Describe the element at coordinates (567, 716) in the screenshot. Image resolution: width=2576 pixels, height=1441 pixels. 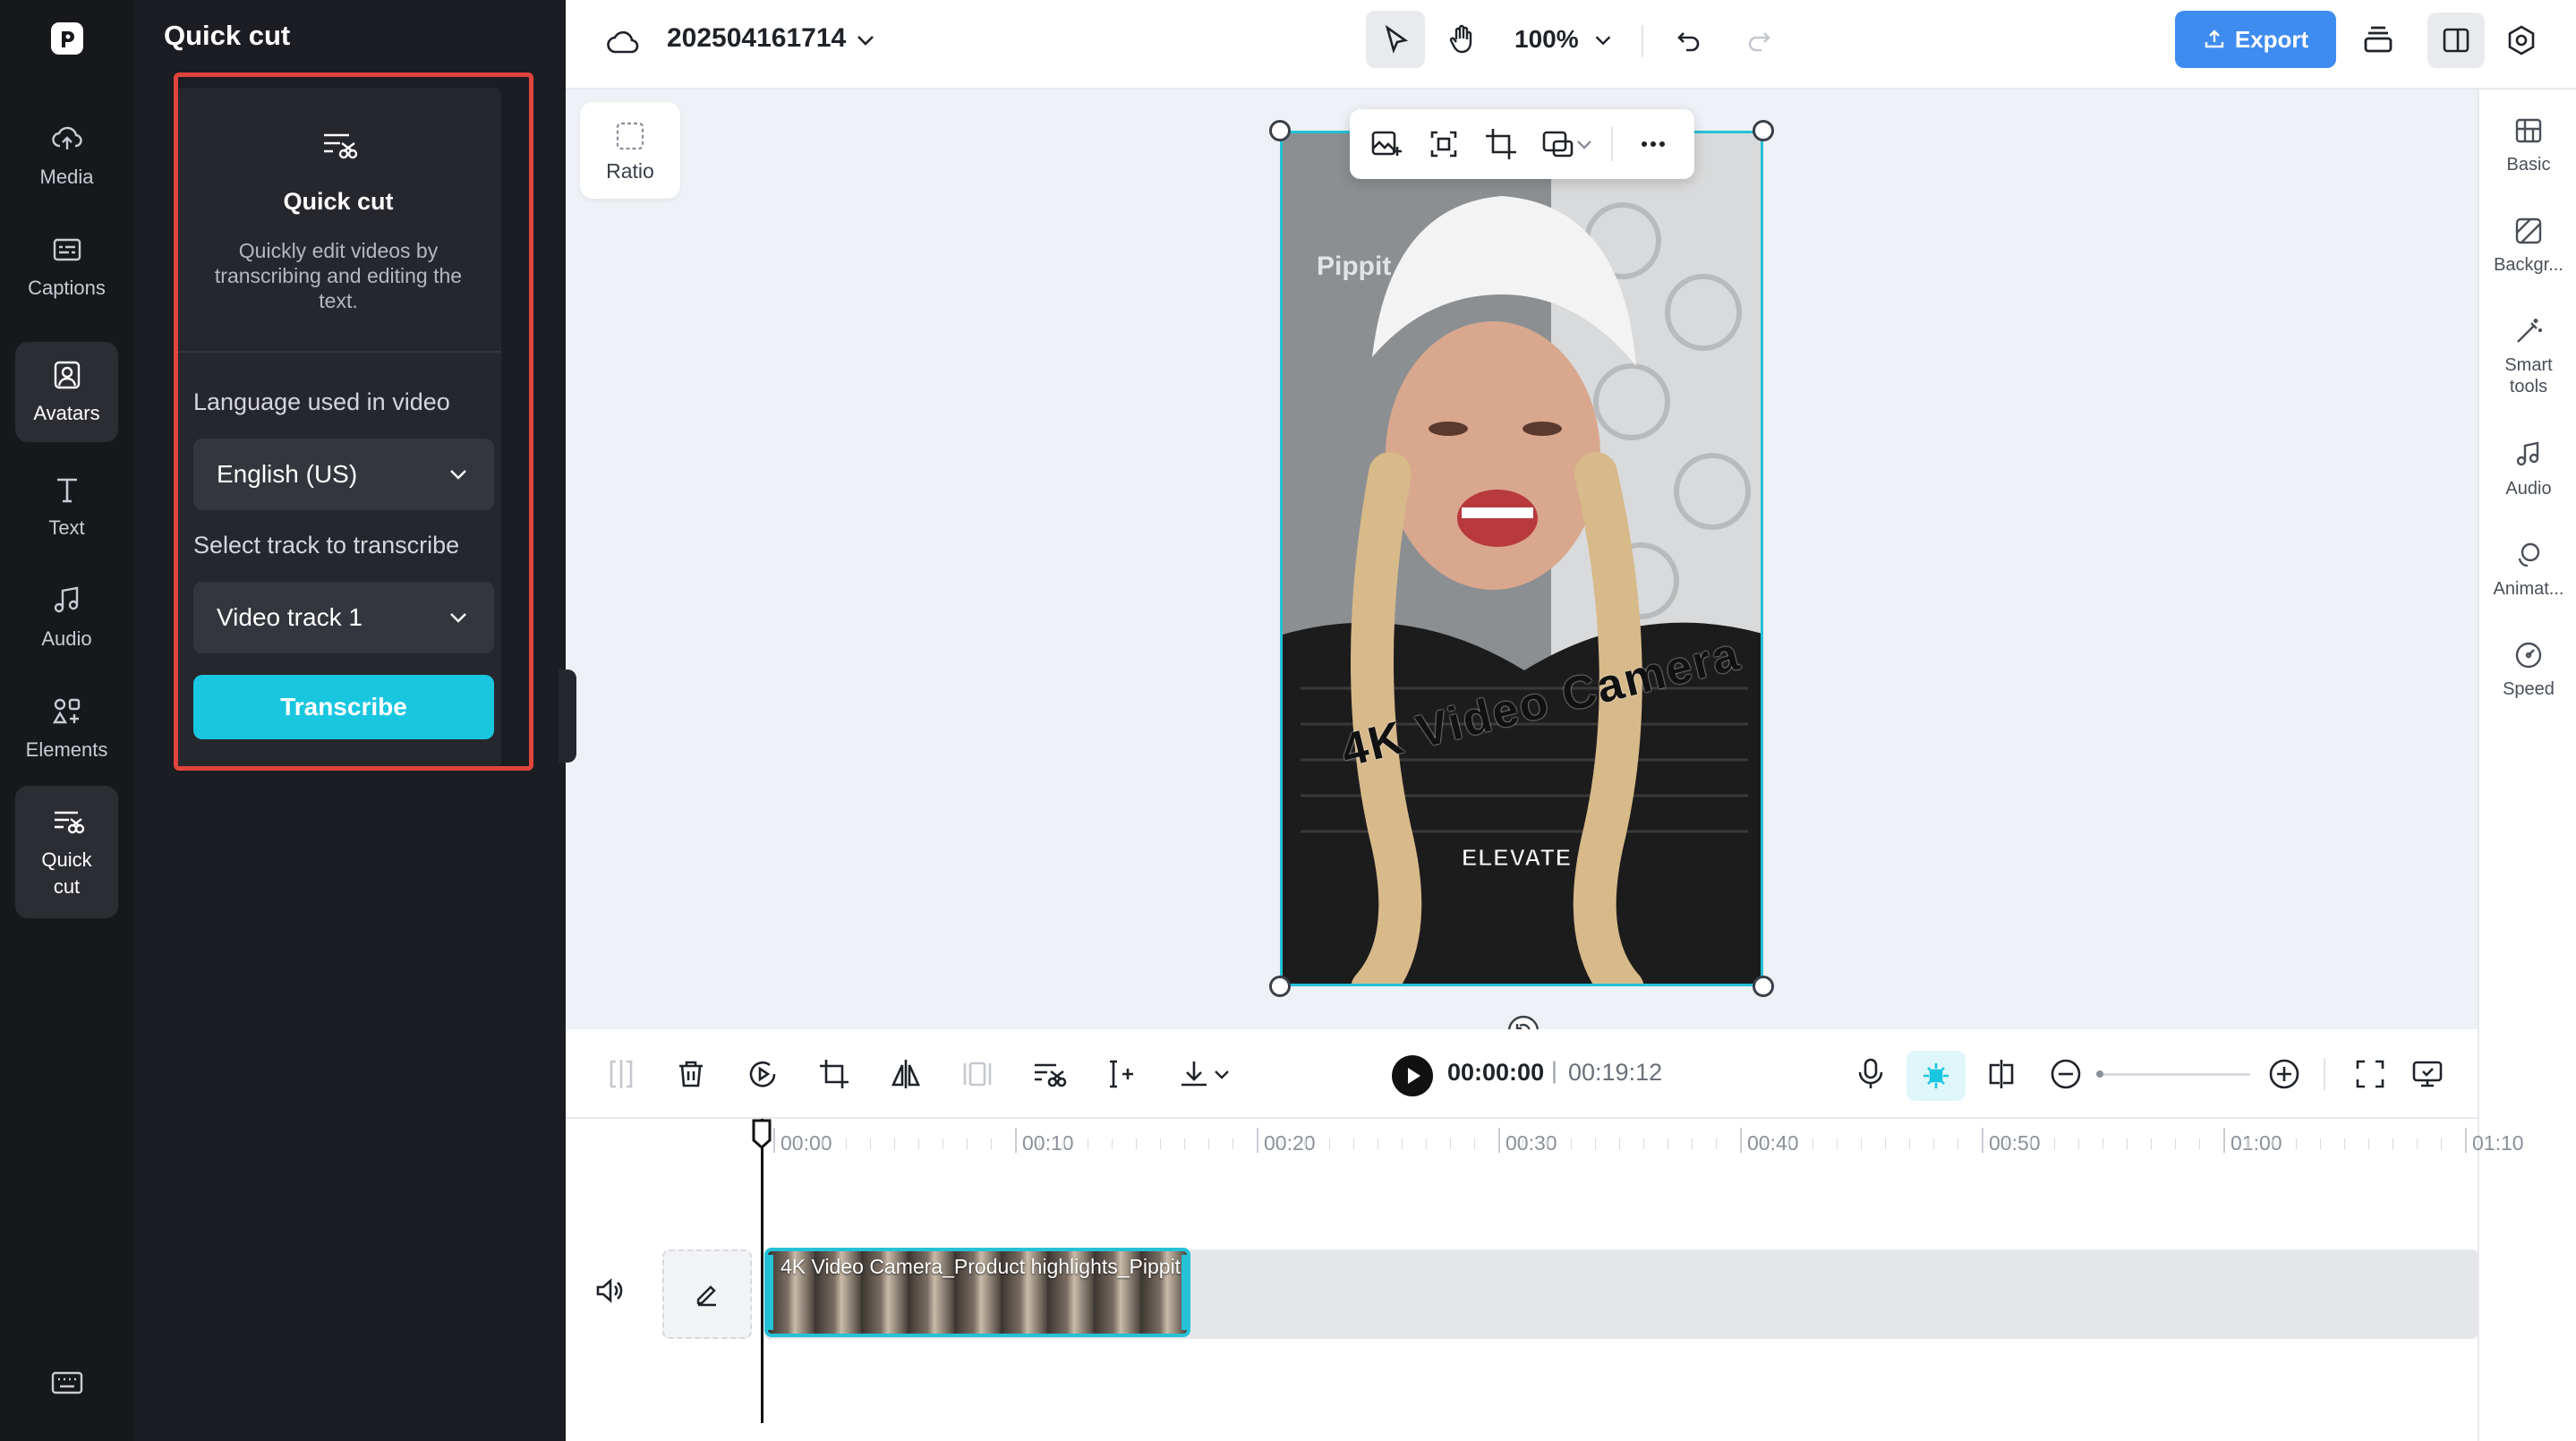
I see `panel-collapse-handle` at that location.